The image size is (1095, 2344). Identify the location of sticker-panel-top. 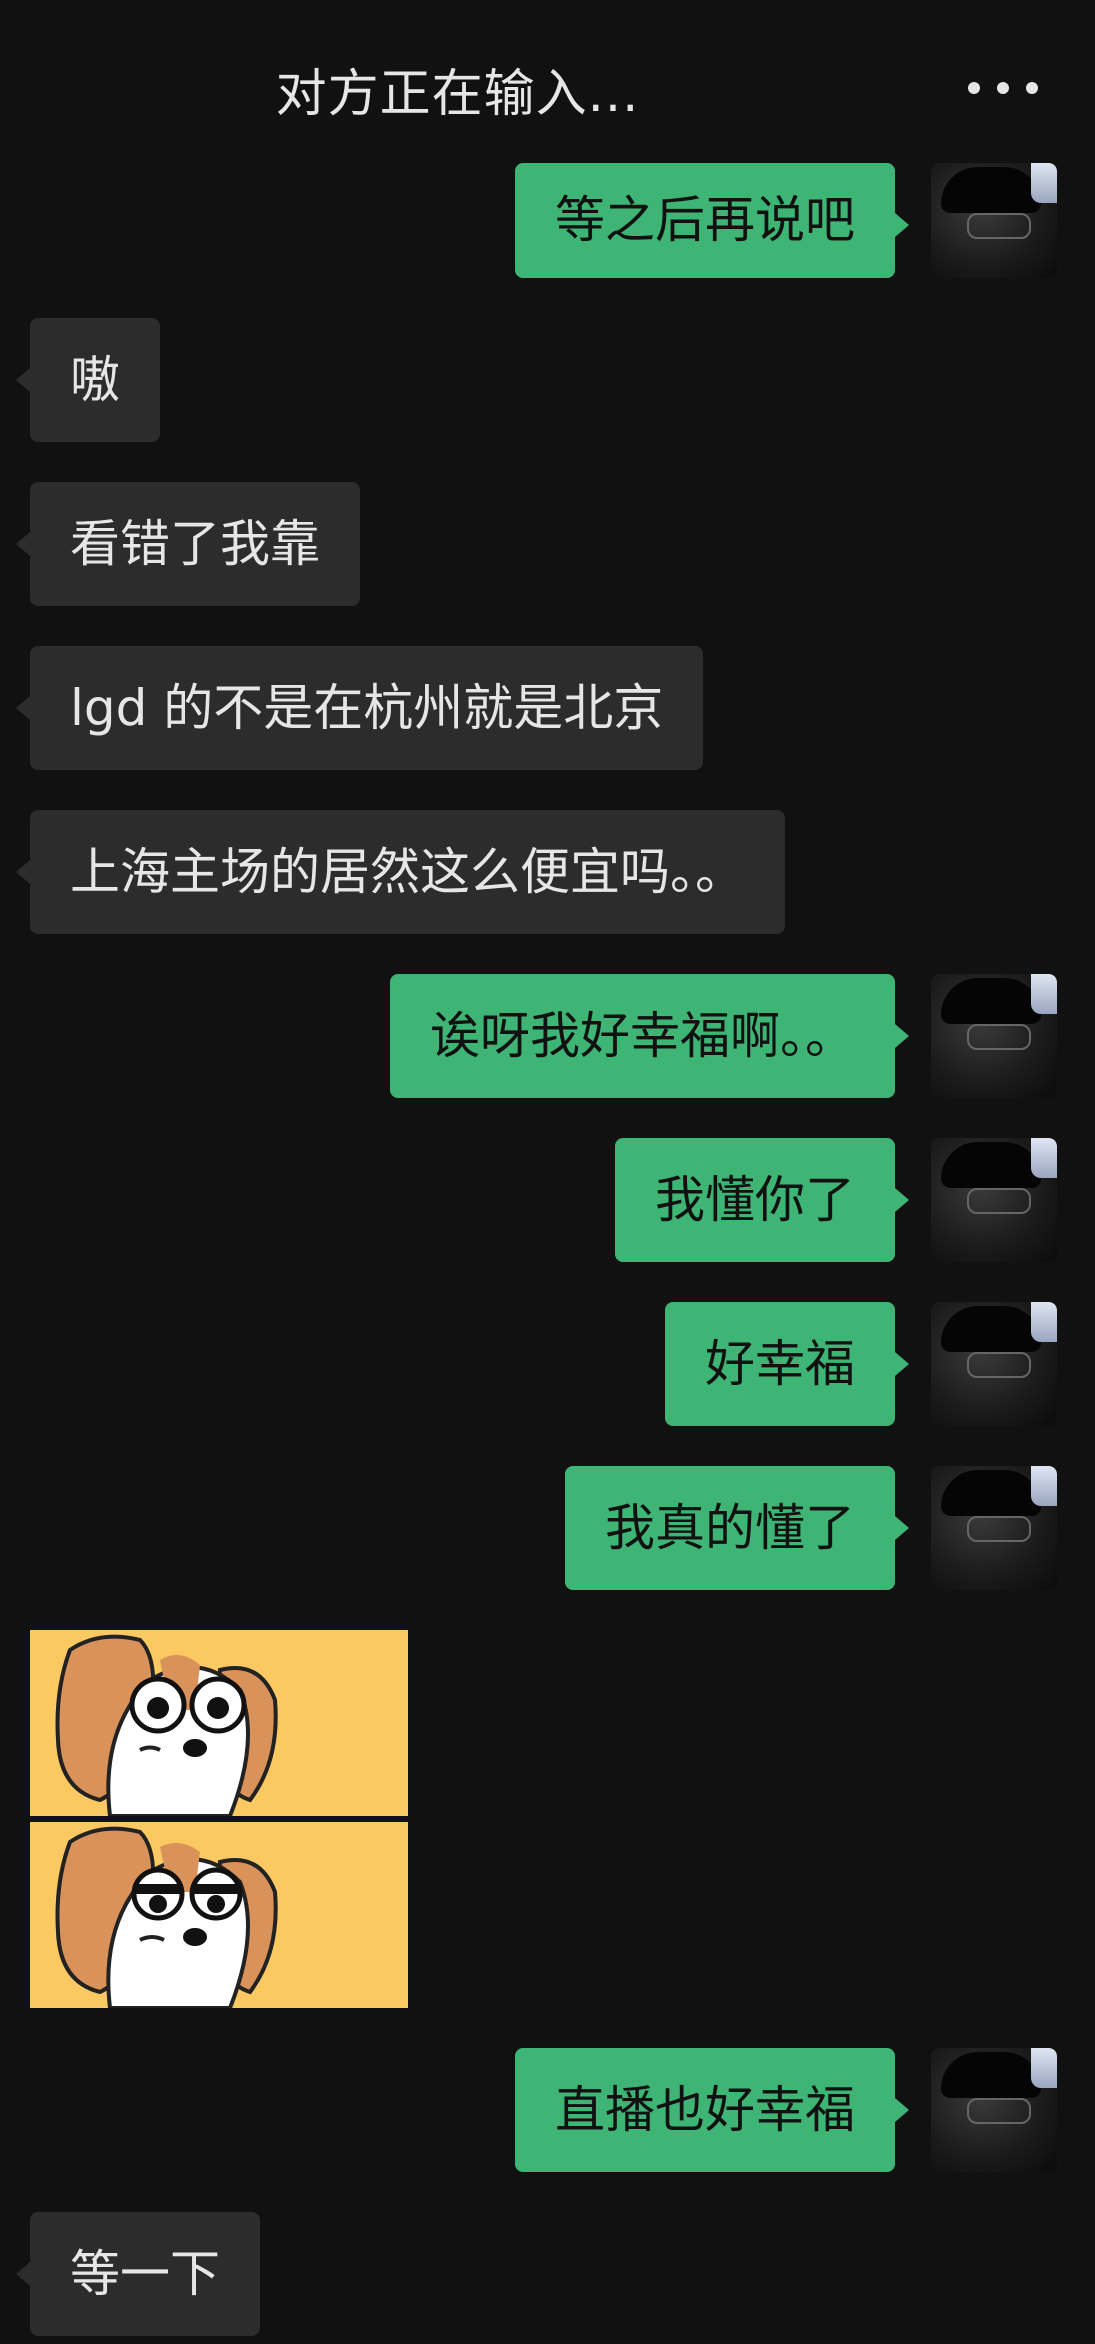
(219, 1723).